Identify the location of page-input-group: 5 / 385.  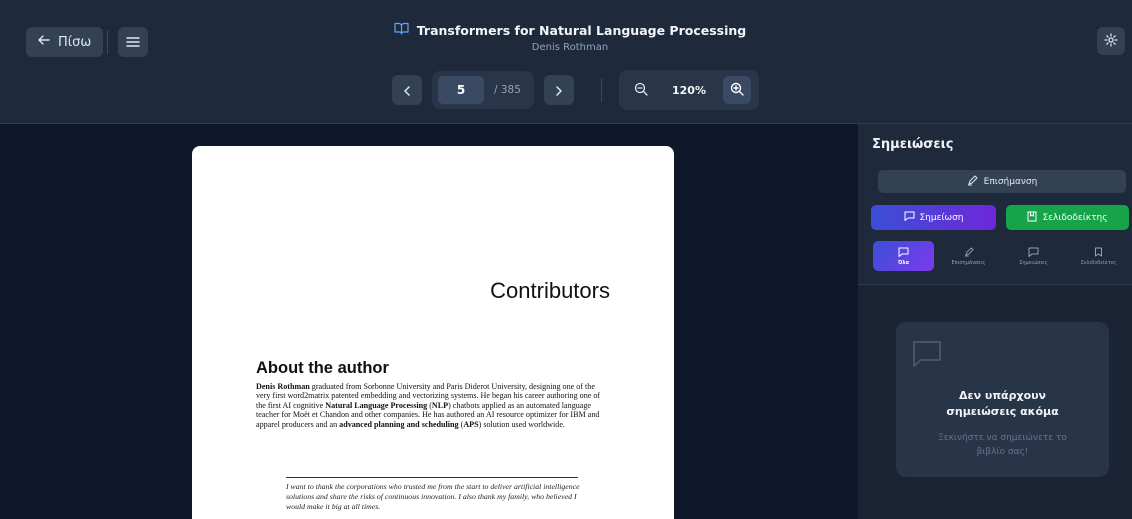
(483, 90).